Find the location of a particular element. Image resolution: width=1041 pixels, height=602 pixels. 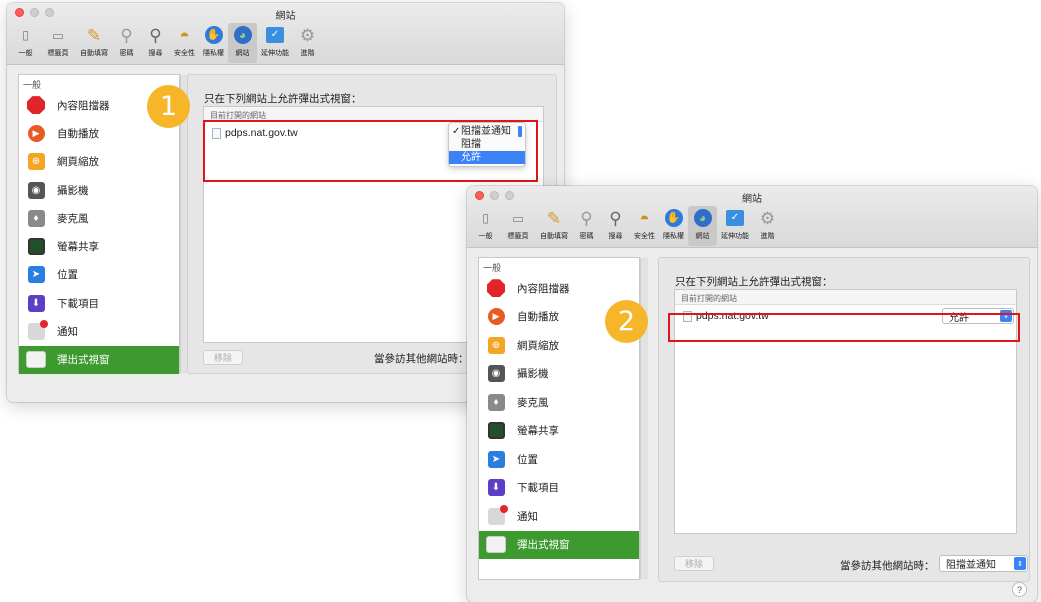

list-header: 目前打開的網站 is located at coordinates (845, 297).